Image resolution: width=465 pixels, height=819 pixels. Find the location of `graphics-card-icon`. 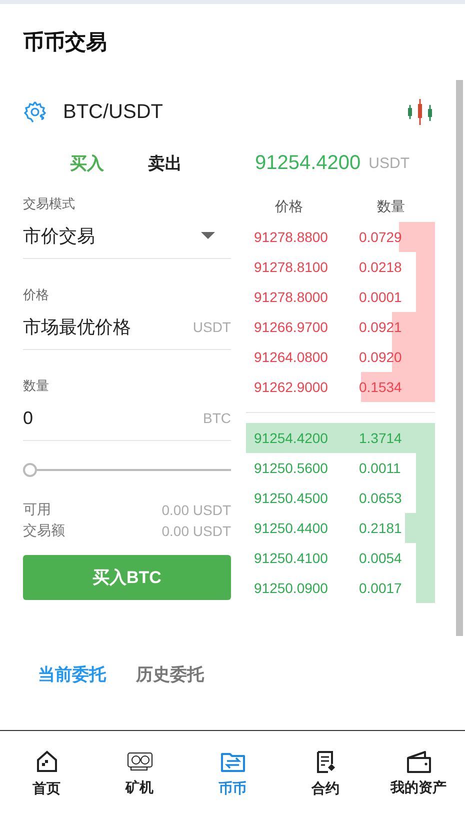

graphics-card-icon is located at coordinates (139, 762).